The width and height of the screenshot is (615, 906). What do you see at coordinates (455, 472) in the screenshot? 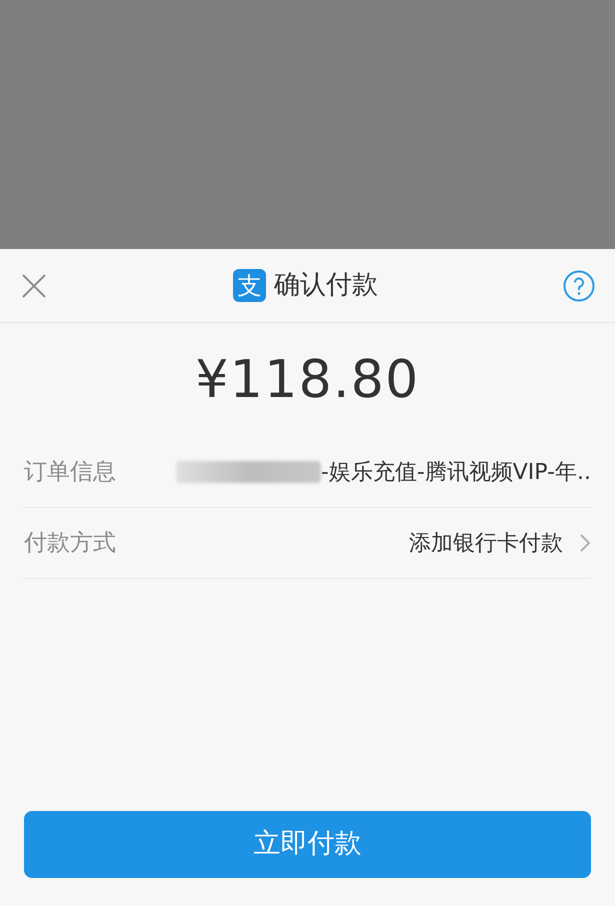
I see `order-info: -娱乐充值-腾讯视频VIP-年..` at bounding box center [455, 472].